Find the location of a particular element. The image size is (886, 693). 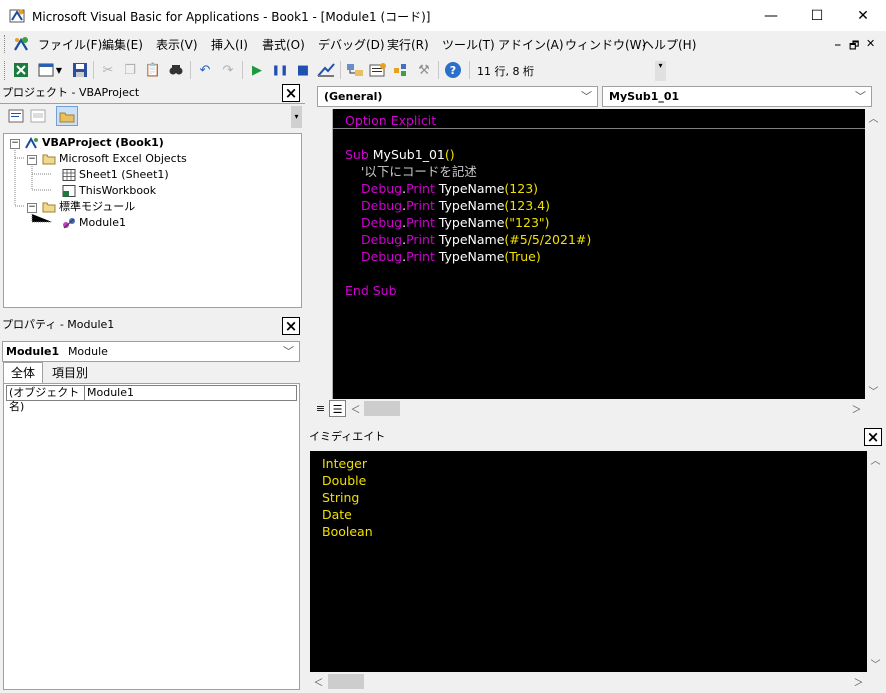

vba-app-icon is located at coordinates (17, 15).